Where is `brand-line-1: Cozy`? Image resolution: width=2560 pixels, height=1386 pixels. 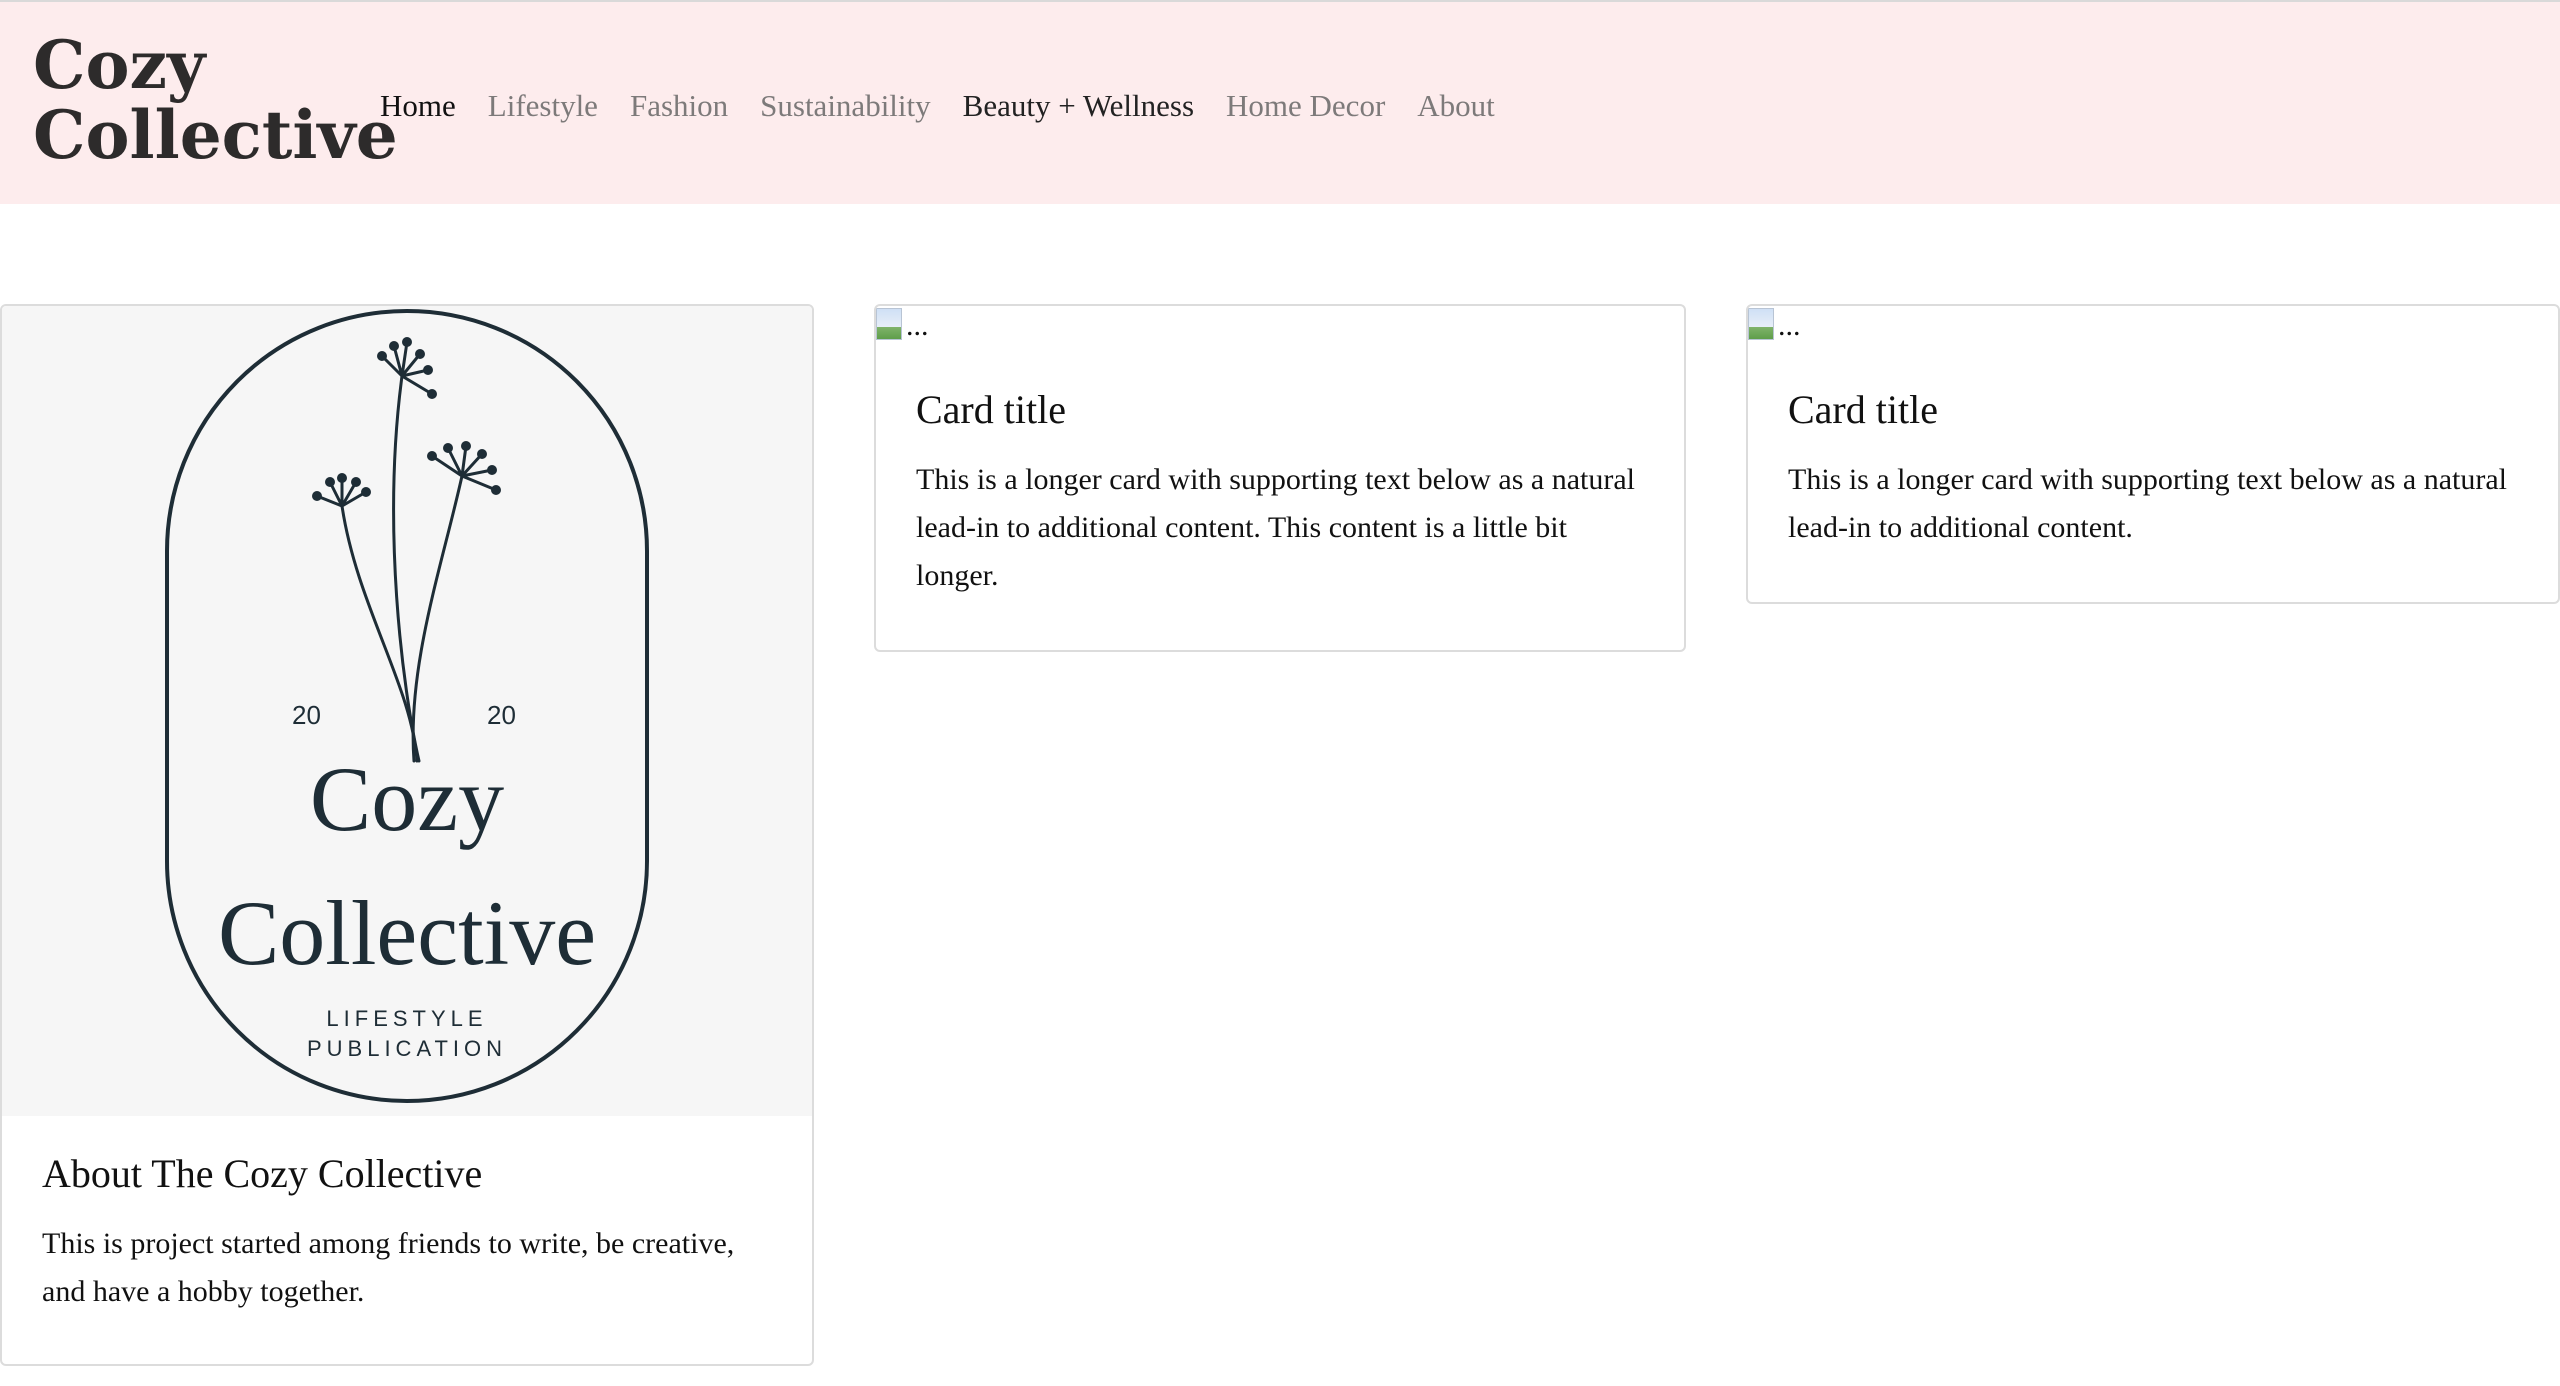
brand-line-1: Cozy is located at coordinates (119, 65).